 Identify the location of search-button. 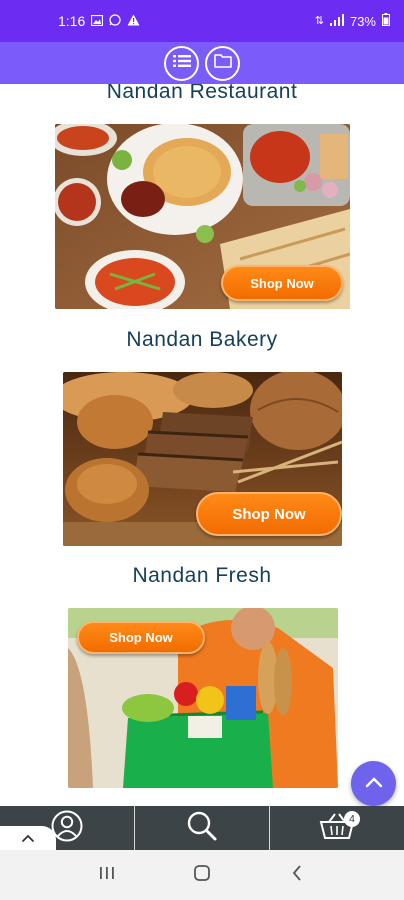
(201, 828).